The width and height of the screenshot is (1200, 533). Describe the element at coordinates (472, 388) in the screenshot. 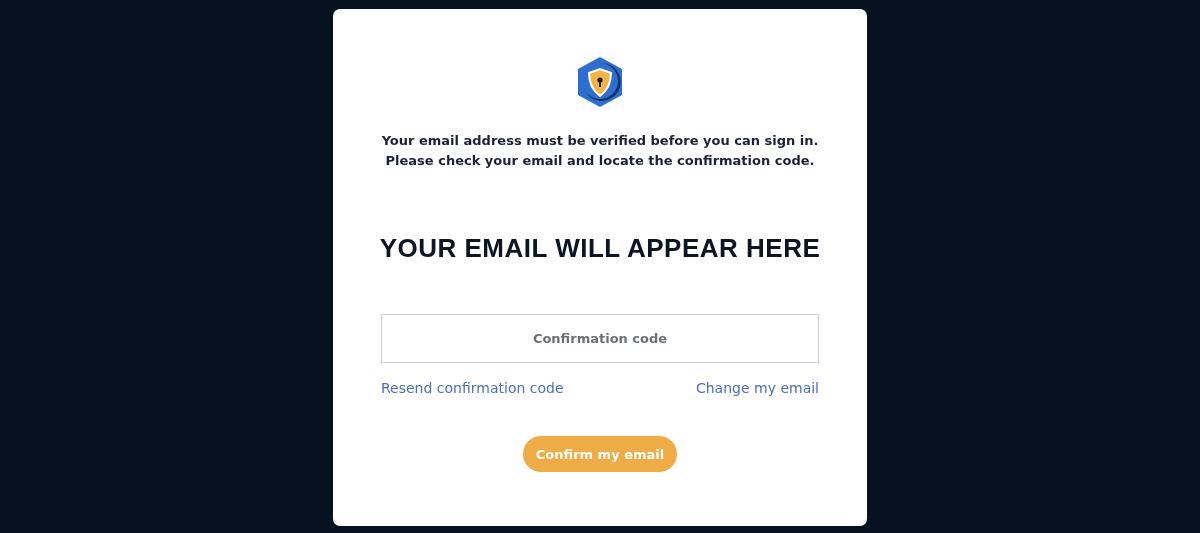

I see `text-link: Resend confirmation code` at that location.